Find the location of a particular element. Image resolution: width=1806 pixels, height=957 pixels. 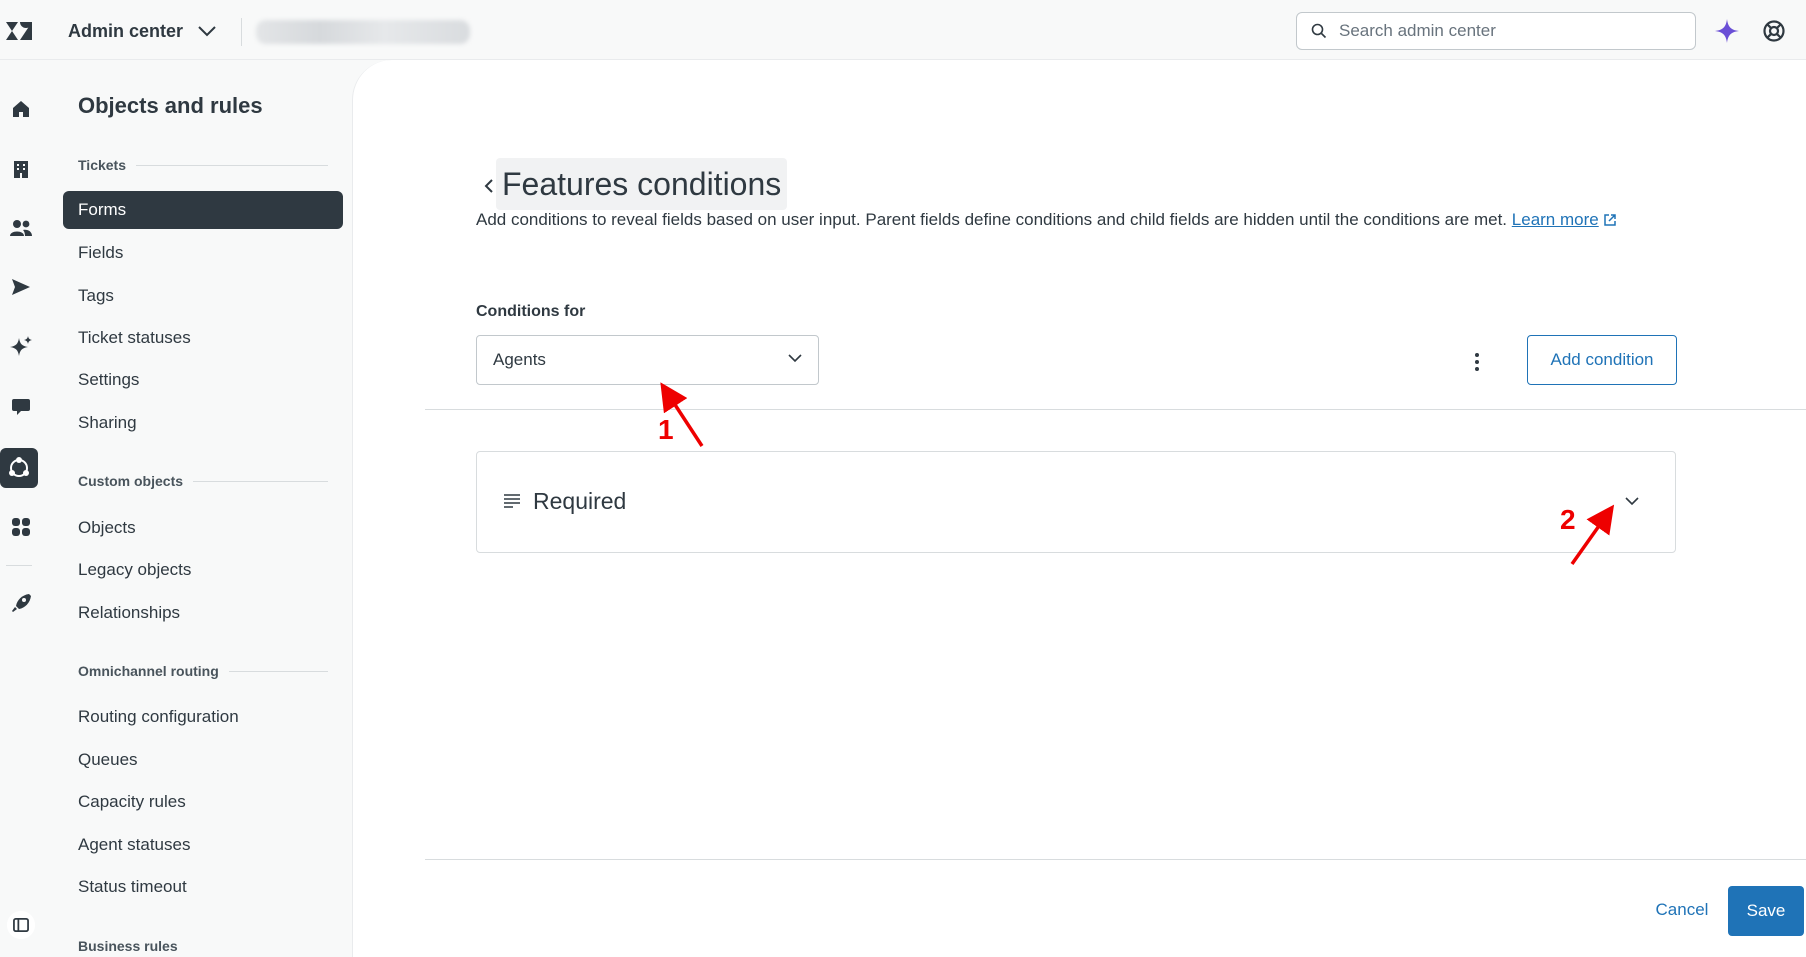

zendesk-logo-icon is located at coordinates (19, 31).